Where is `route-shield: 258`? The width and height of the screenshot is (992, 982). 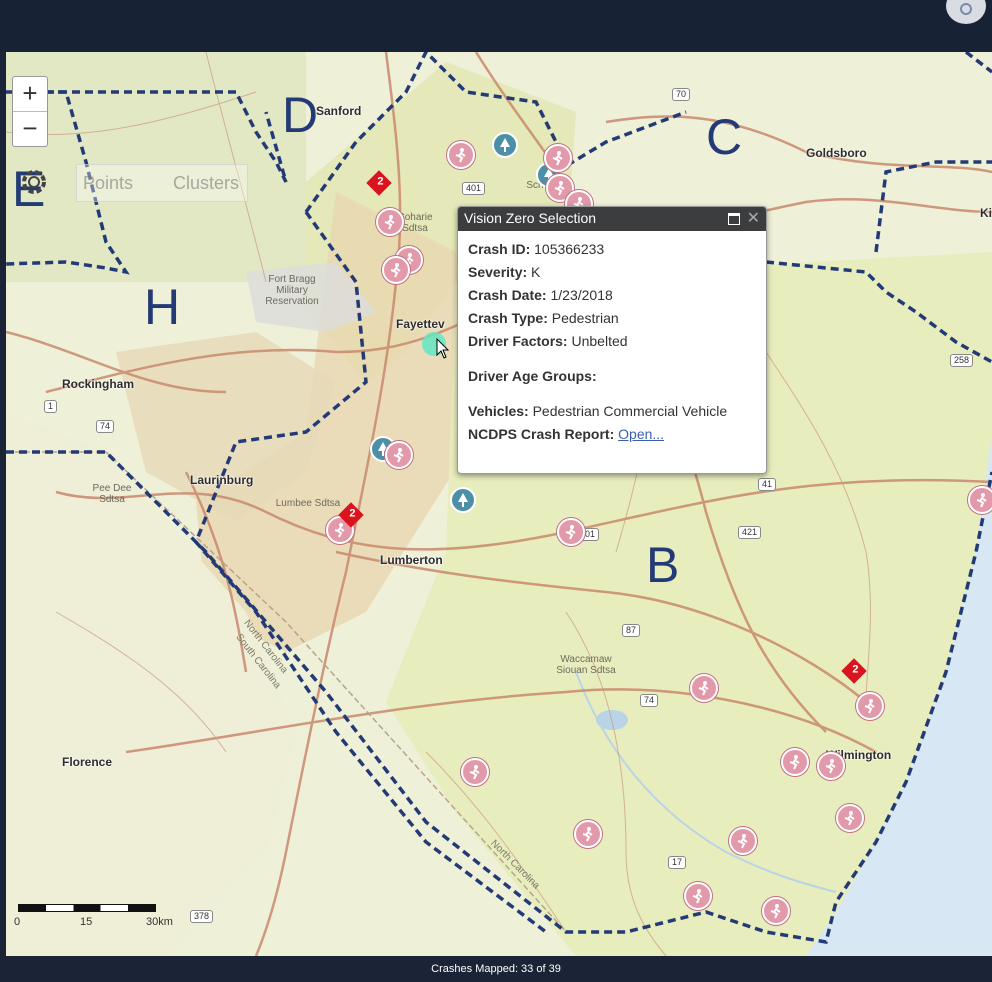
route-shield: 258 is located at coordinates (962, 360).